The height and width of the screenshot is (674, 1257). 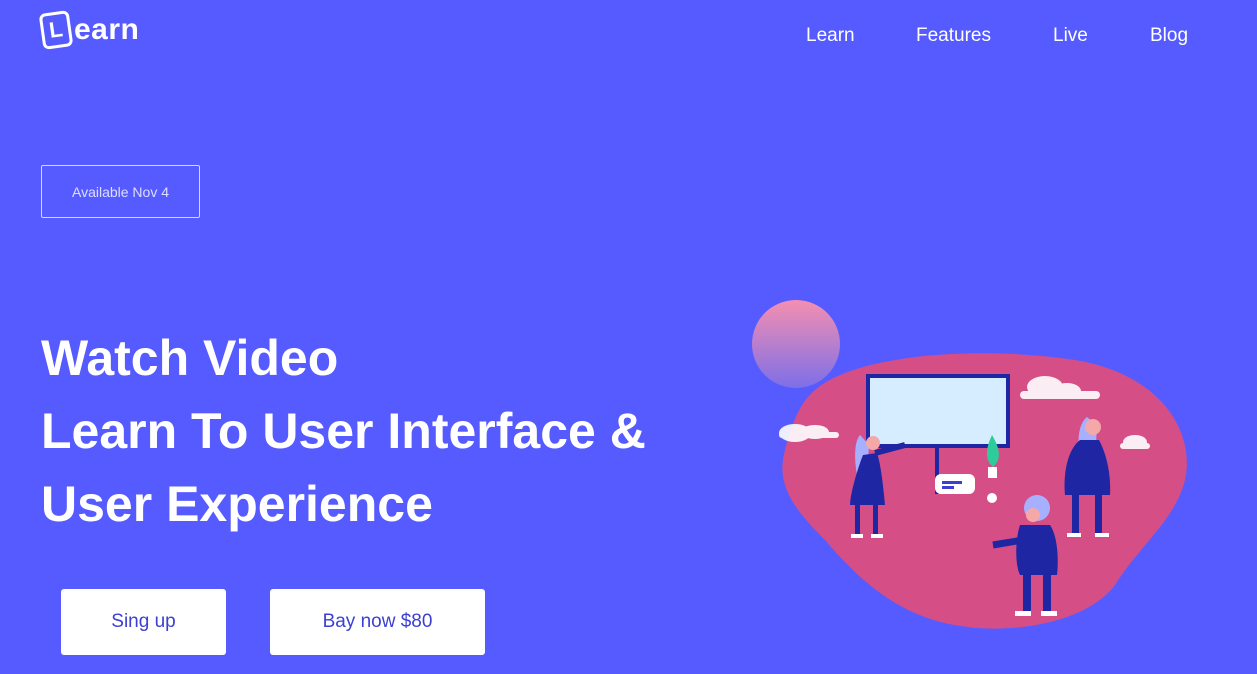 What do you see at coordinates (190, 358) in the screenshot?
I see `hero-line-1: Watch Video` at bounding box center [190, 358].